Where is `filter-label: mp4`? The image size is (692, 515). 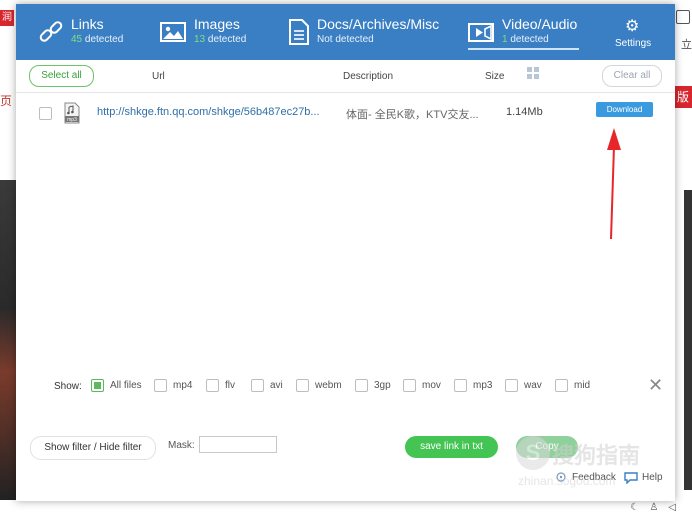 filter-label: mp4 is located at coordinates (183, 385).